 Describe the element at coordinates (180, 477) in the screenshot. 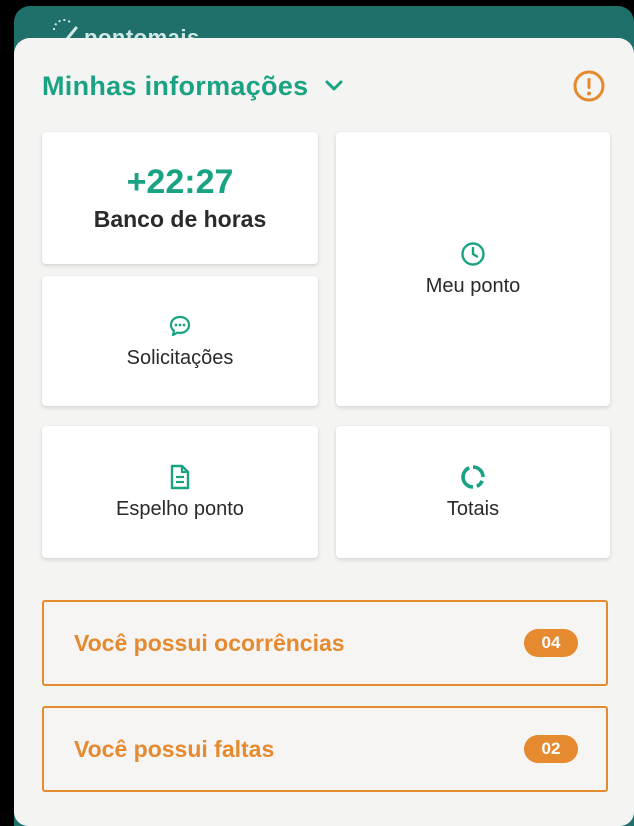

I see `document-icon` at that location.